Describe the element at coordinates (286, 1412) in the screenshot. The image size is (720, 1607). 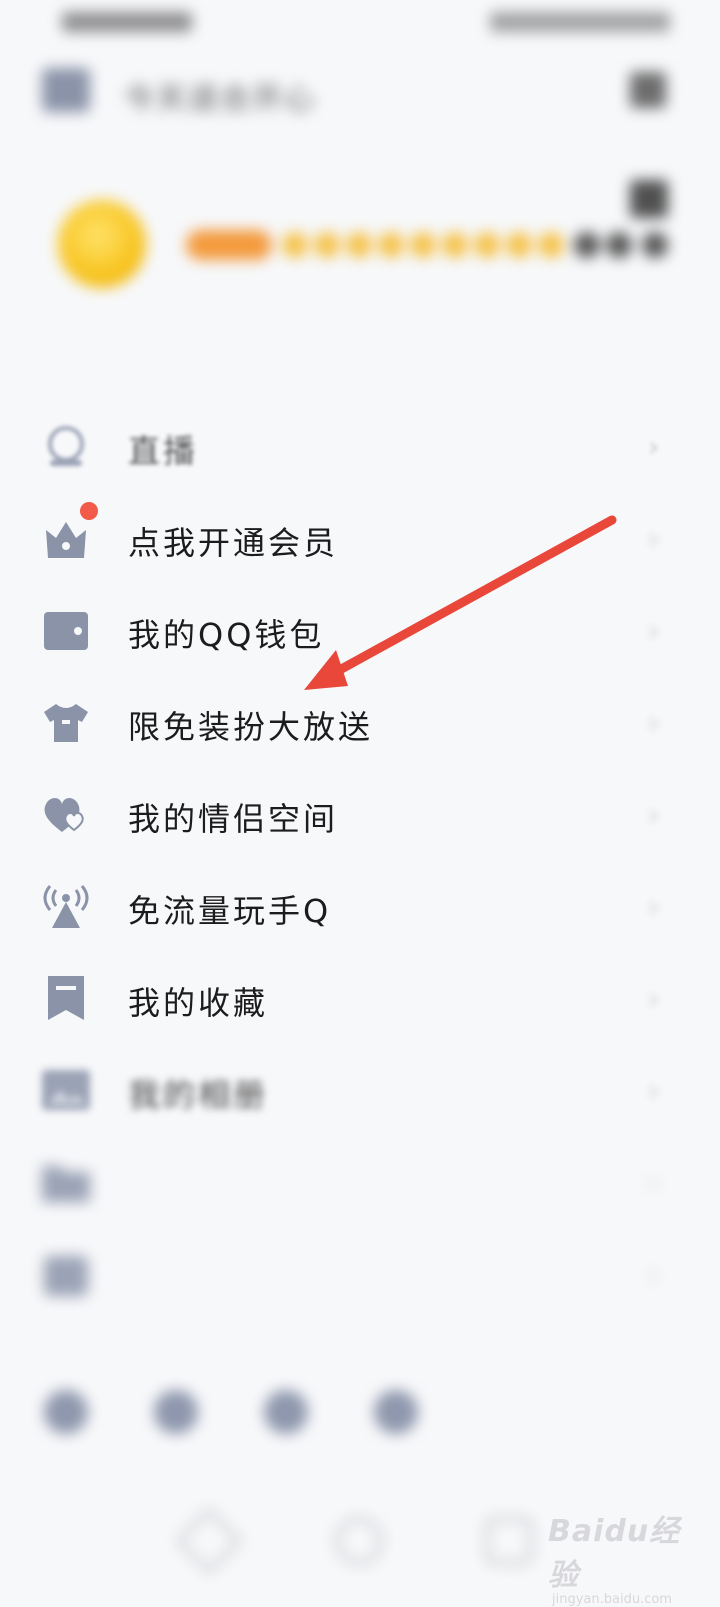
I see `weather-icon` at that location.